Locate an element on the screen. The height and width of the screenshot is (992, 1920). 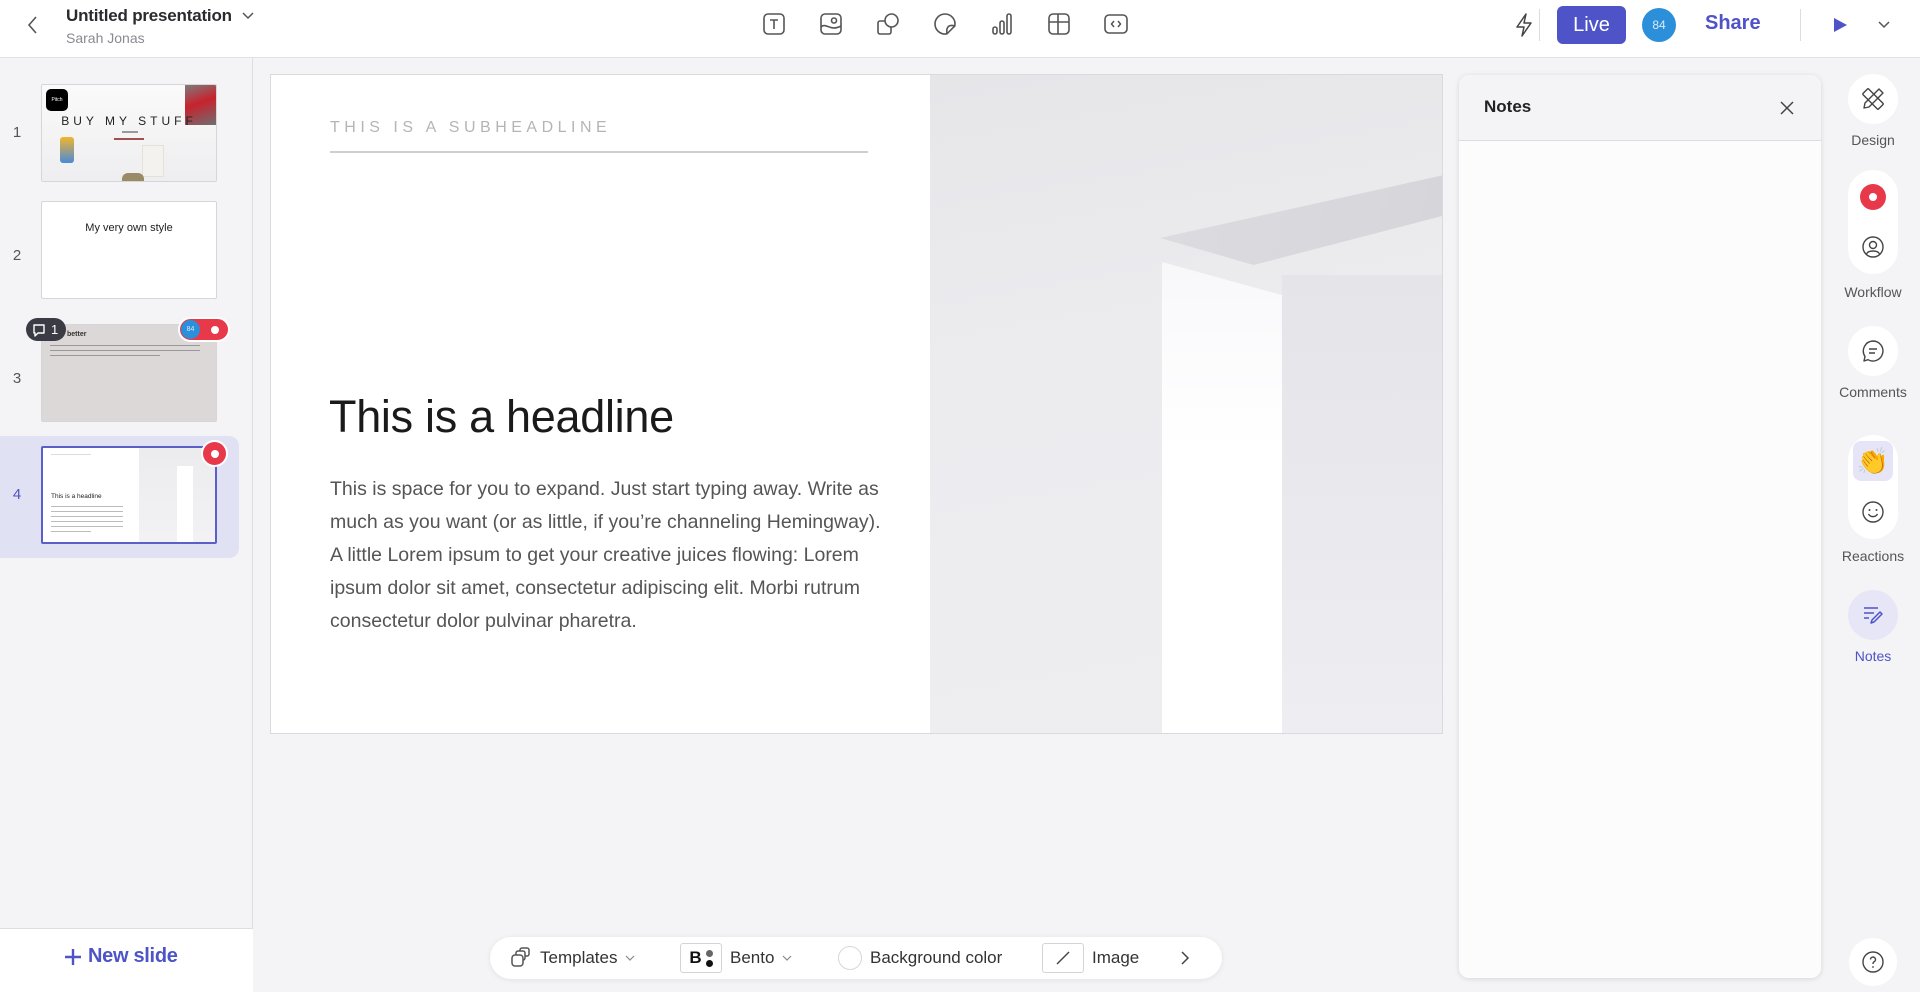
slide-number: 4 is located at coordinates (17, 494).